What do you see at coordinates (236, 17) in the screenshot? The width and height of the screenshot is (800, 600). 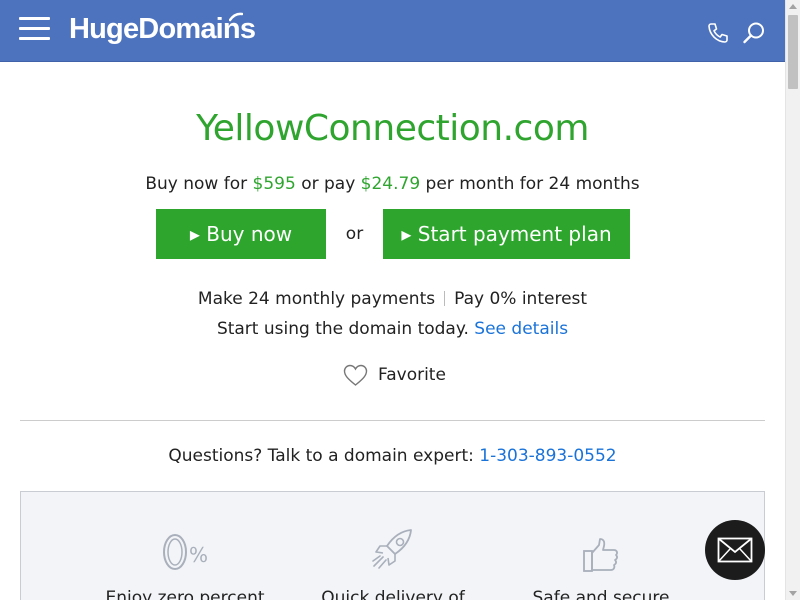 I see `logo-swoosh-icon` at bounding box center [236, 17].